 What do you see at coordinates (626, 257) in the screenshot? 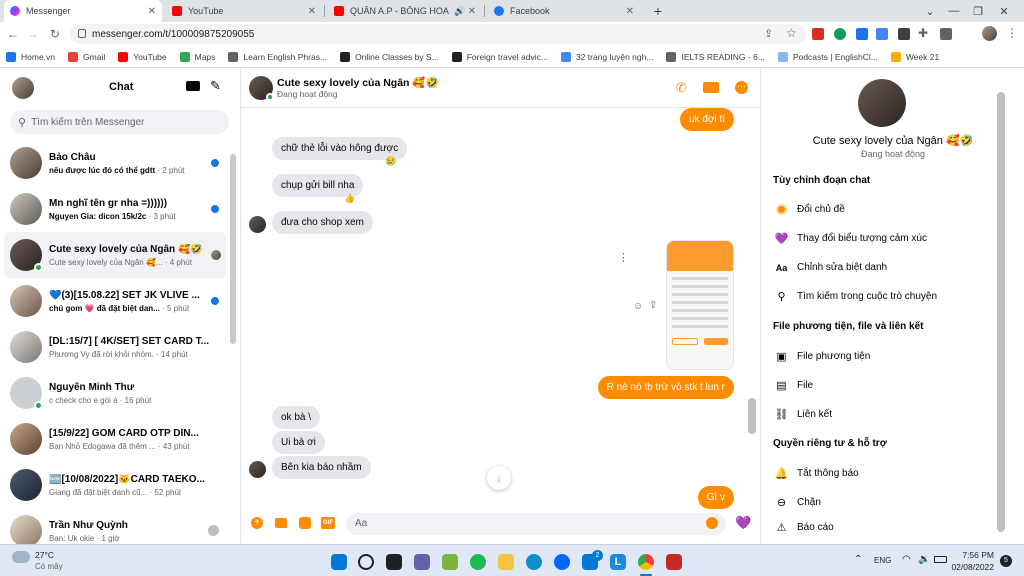
I see `message-options-icon: ⋮` at bounding box center [626, 257].